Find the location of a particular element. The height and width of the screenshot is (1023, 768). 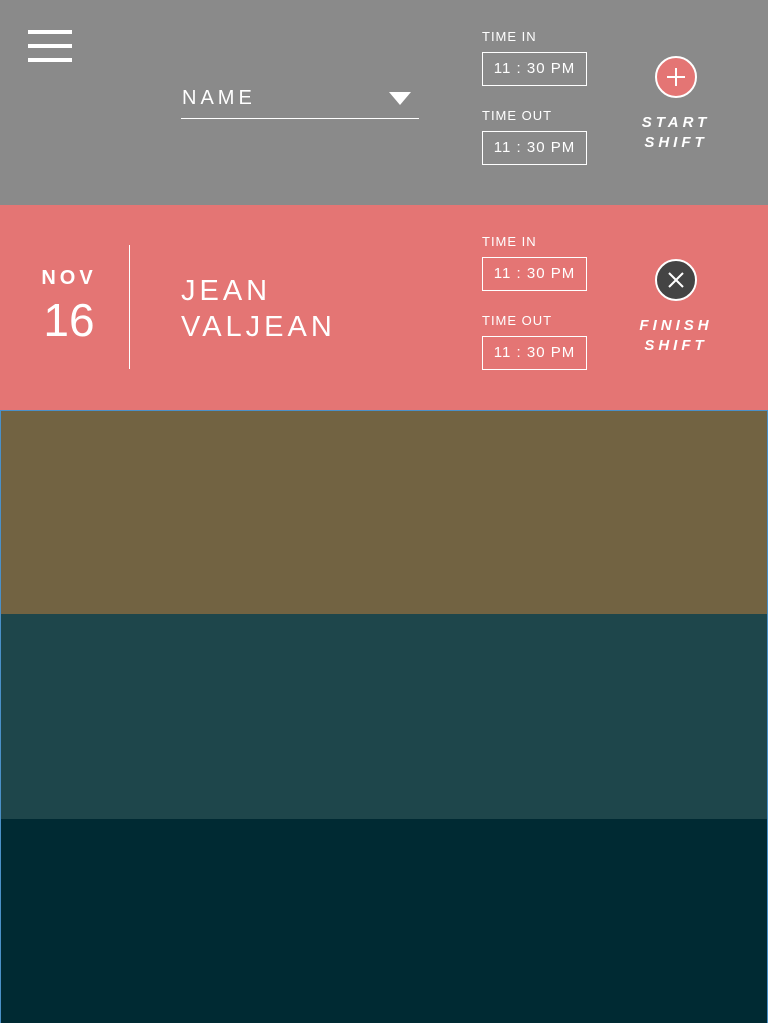

finish-shift-label-line1: FINISH is located at coordinates (676, 325).